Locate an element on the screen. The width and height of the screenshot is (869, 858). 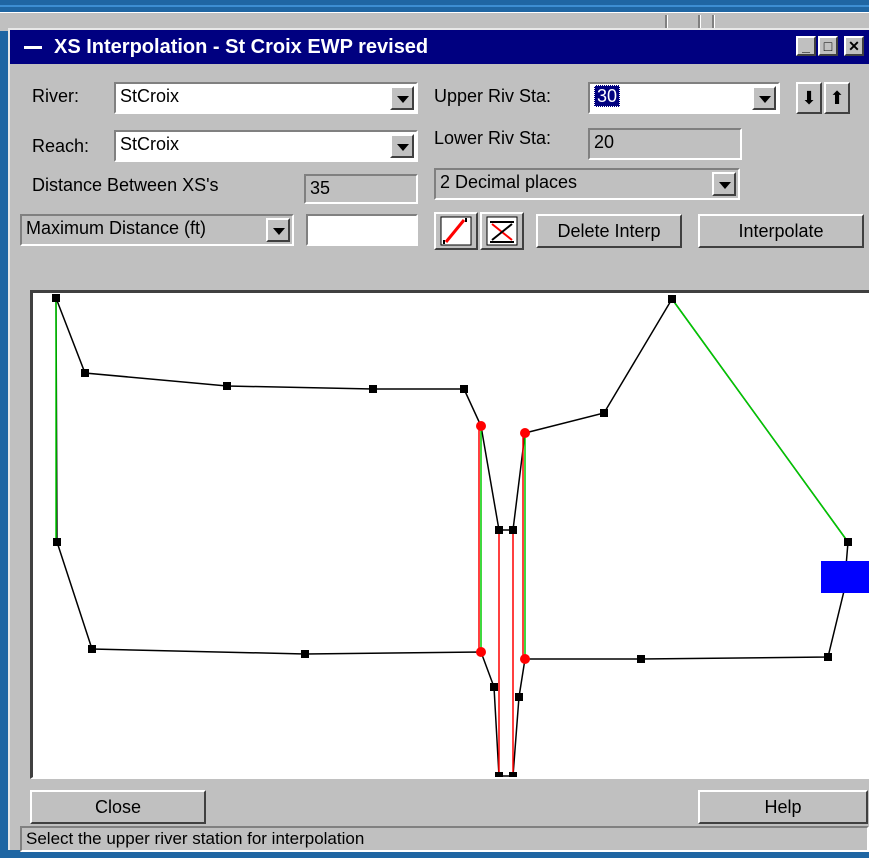
close-button: Close is located at coordinates (118, 807).